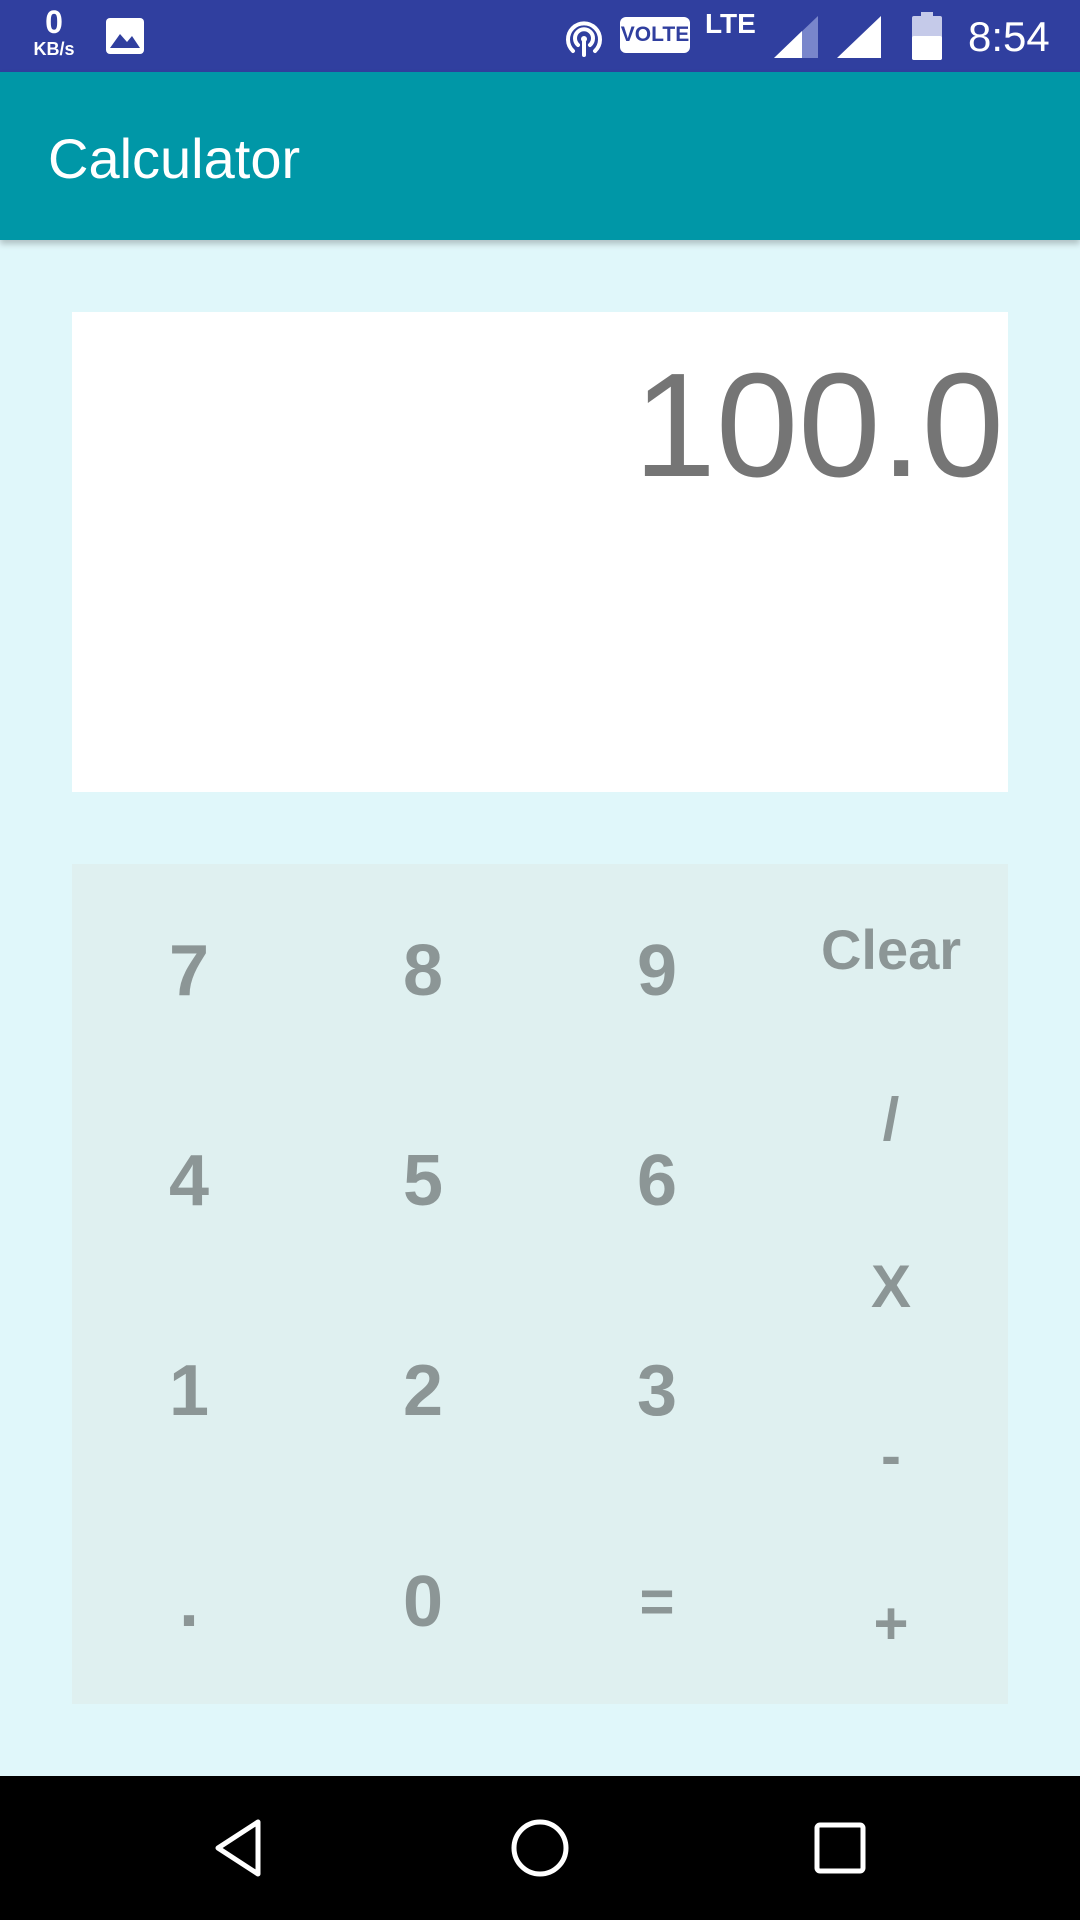 The image size is (1080, 1920). I want to click on divide-button: /, so click(891, 1120).